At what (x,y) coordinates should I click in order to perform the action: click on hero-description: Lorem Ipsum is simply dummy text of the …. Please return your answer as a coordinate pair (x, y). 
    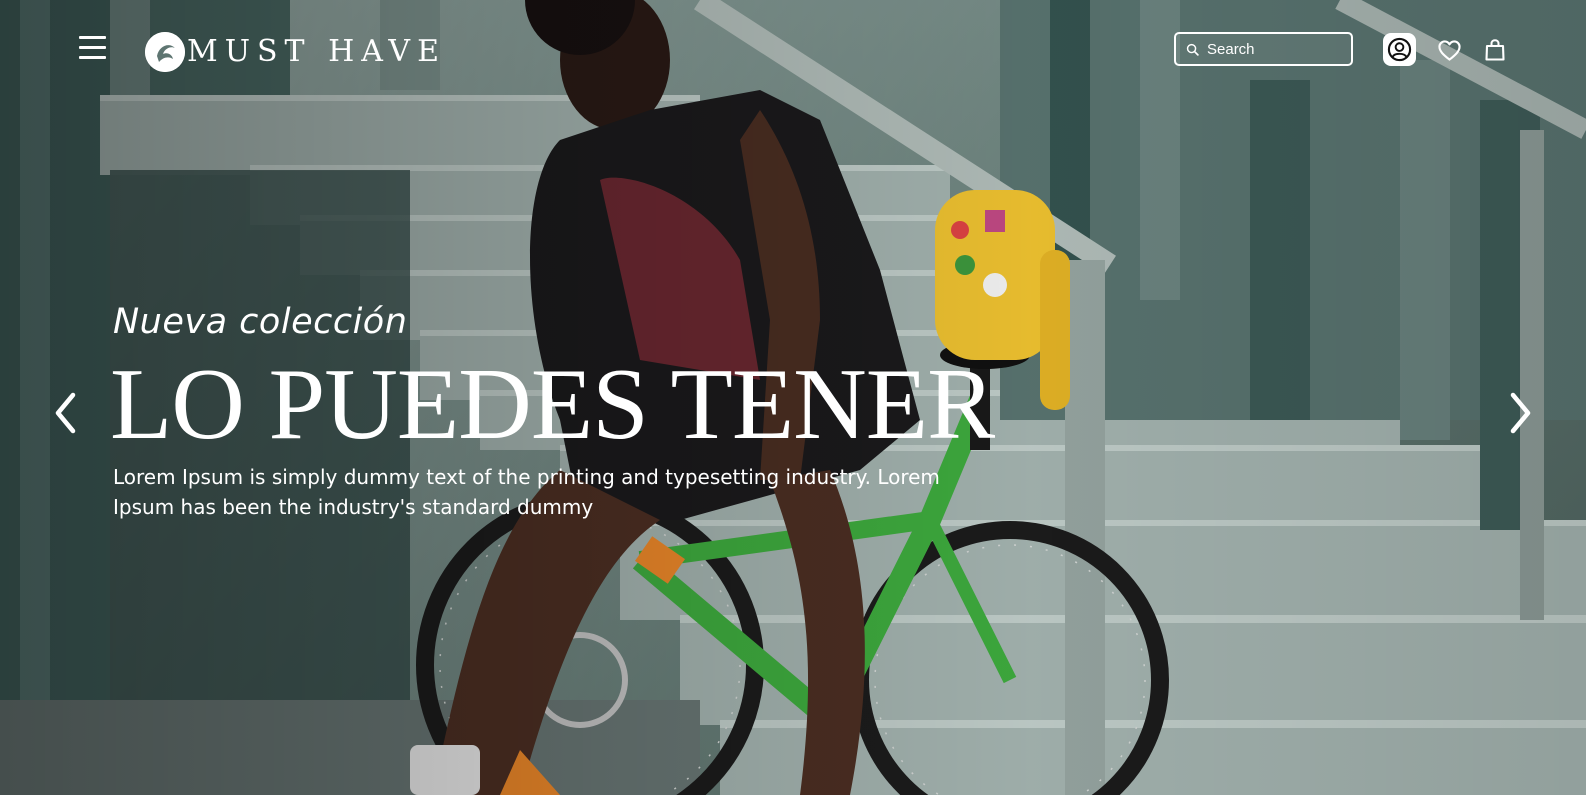
    Looking at the image, I should click on (526, 492).